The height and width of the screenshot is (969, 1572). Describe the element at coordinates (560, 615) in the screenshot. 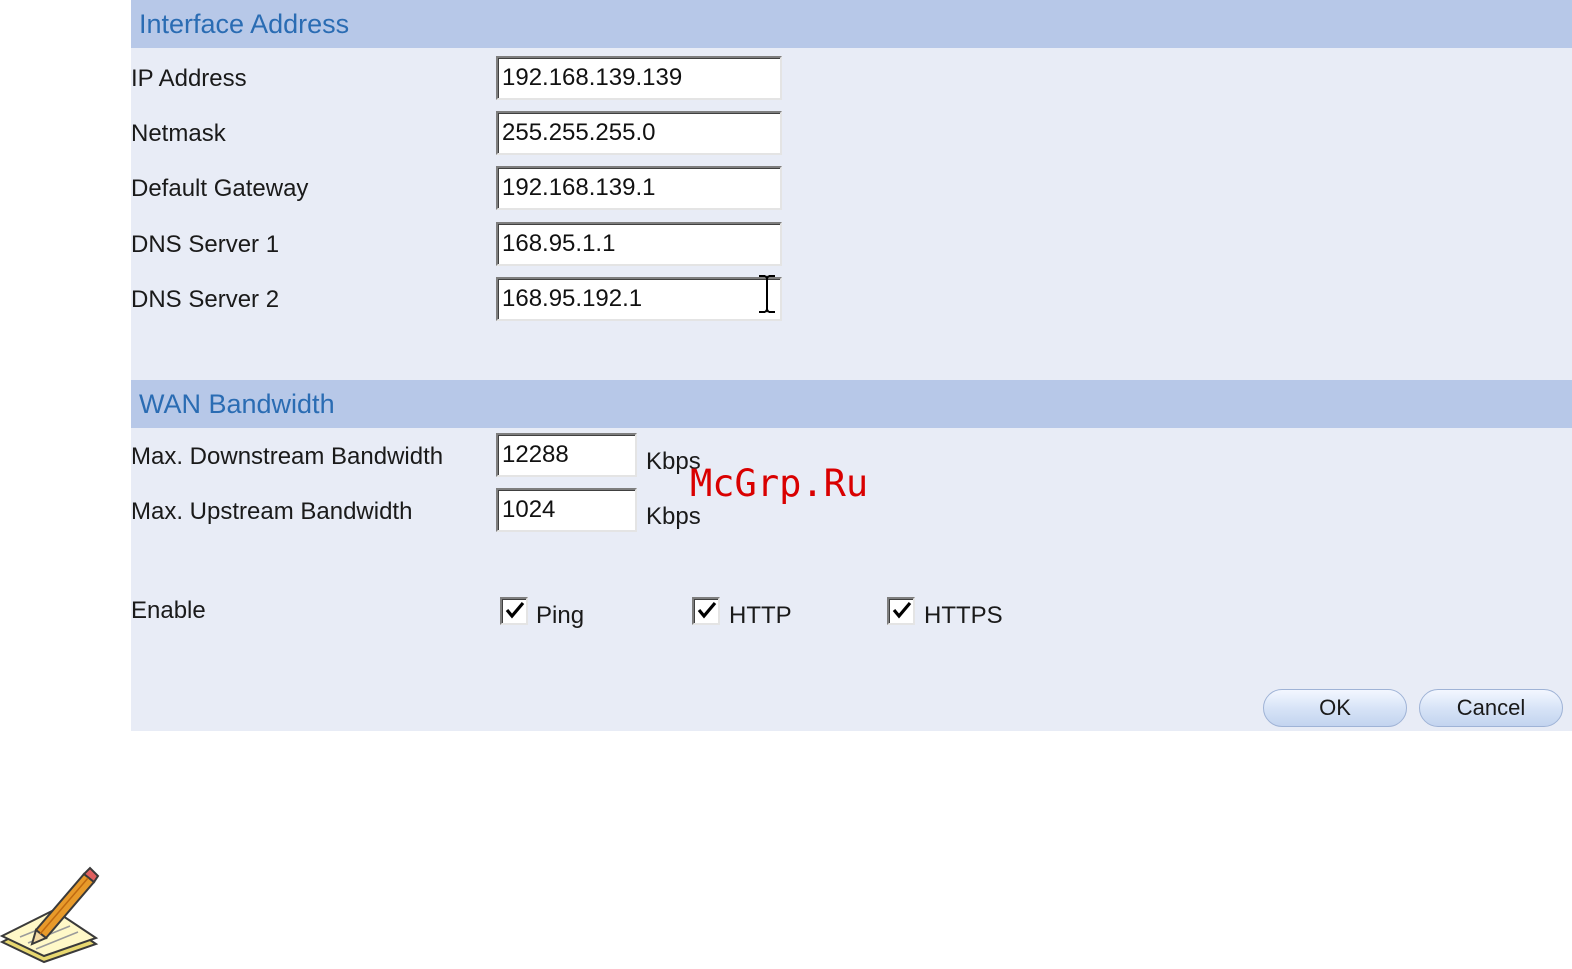

I see `ping-label: Ping` at that location.